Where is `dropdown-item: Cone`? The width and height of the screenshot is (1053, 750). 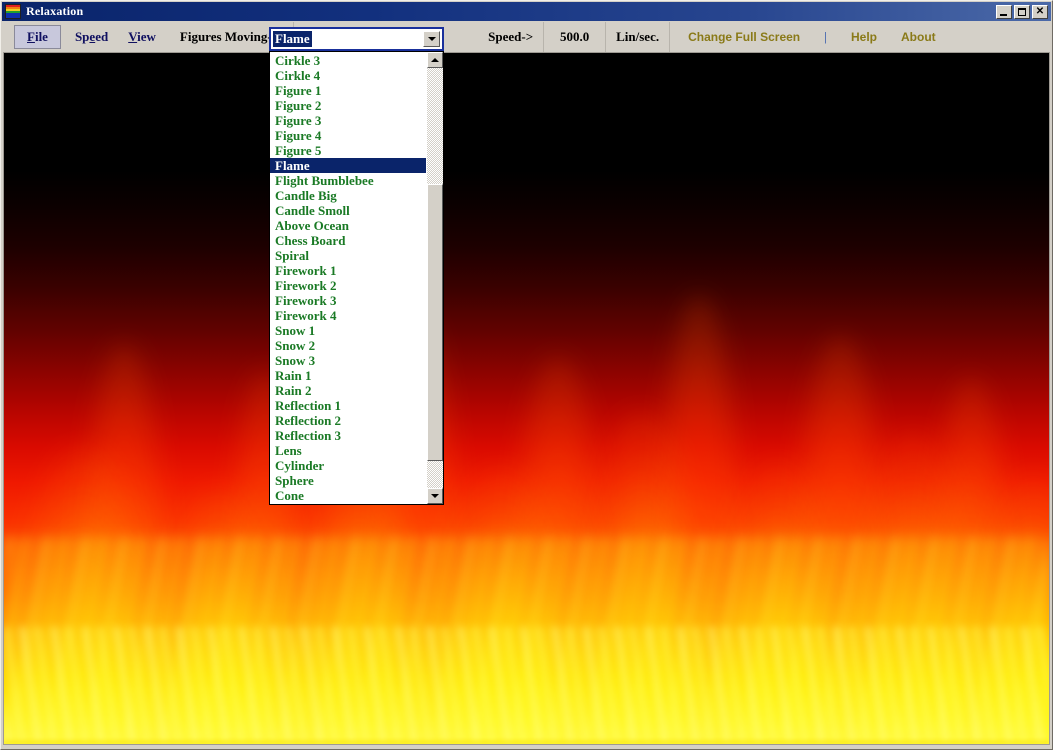 dropdown-item: Cone is located at coordinates (348, 495).